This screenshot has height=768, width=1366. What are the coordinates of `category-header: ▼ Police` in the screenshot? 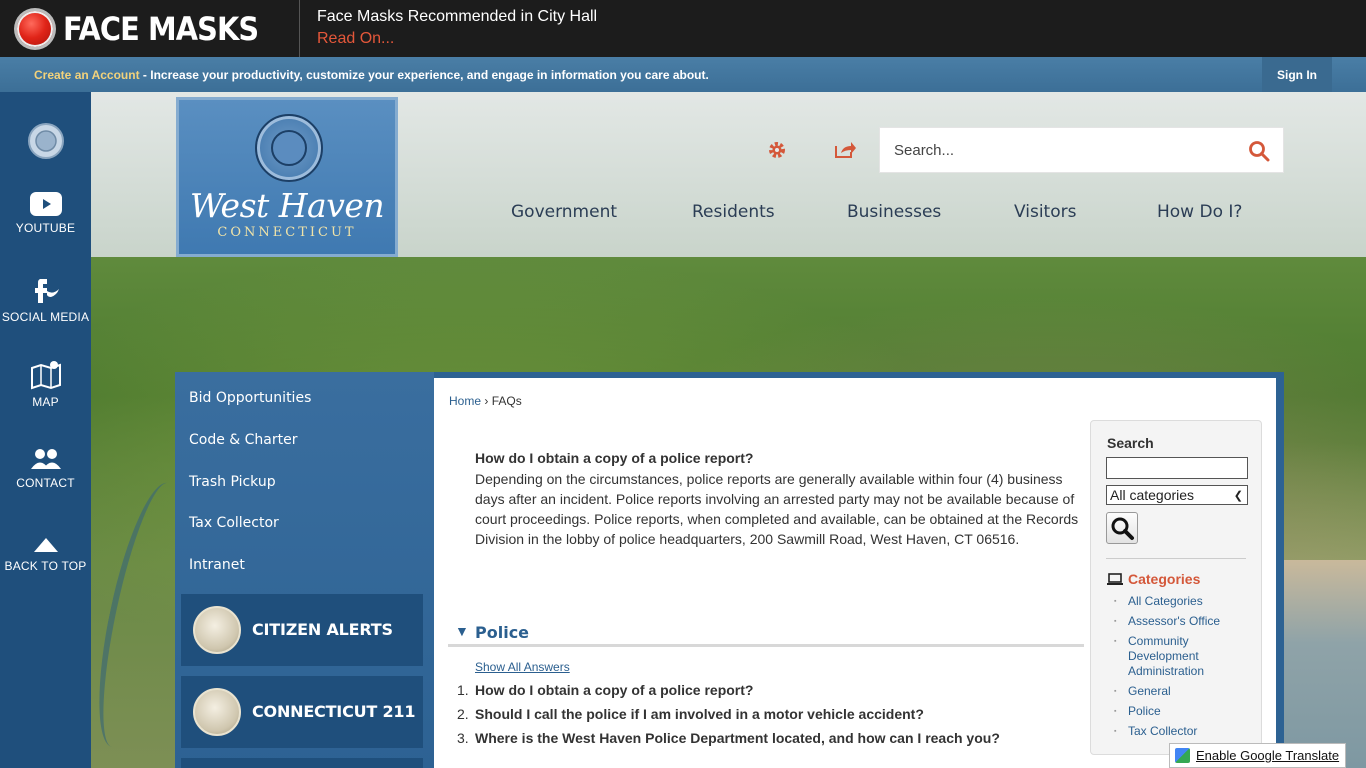 It's located at (766, 634).